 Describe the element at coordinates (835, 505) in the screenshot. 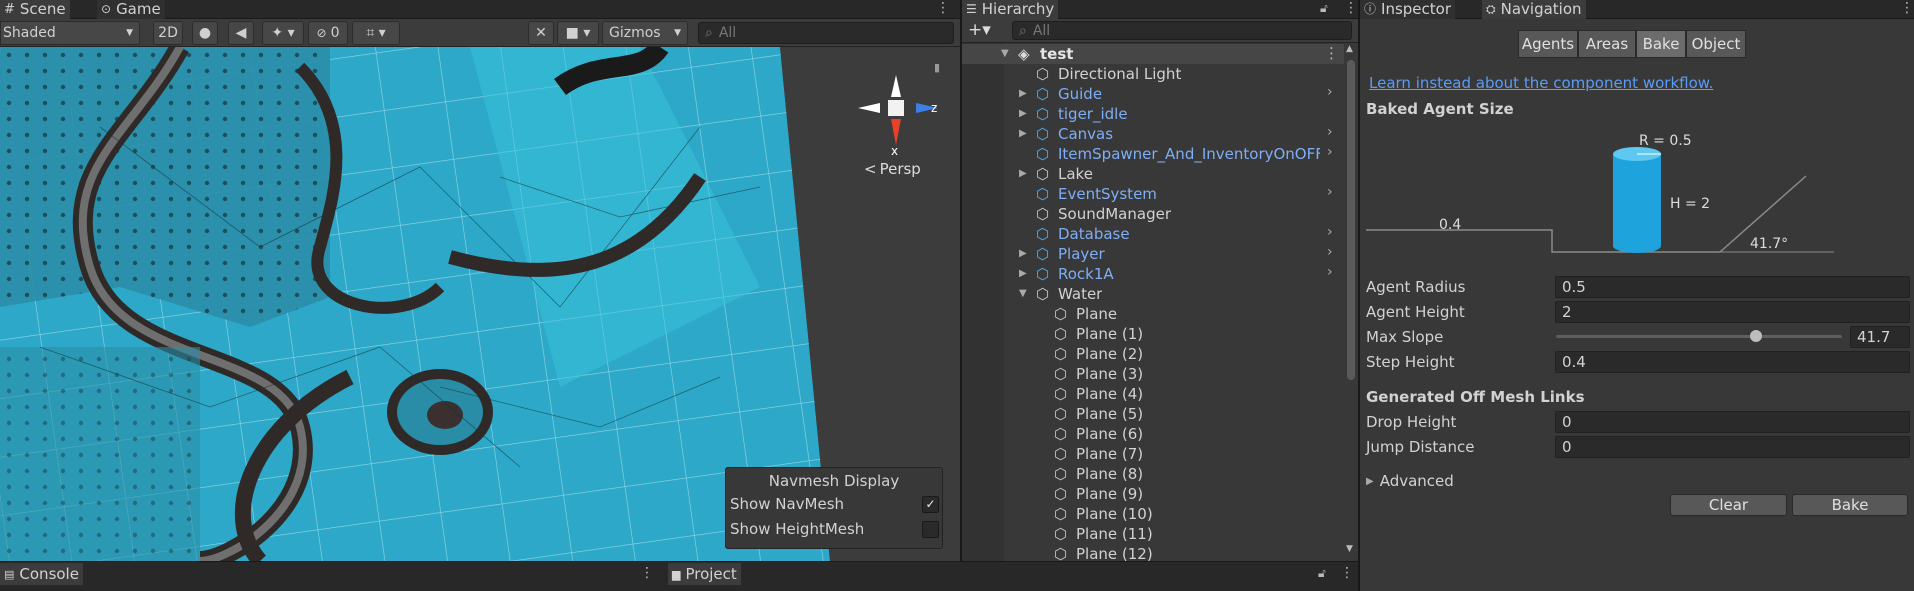

I see `show-navmesh-row: Show NavMesh ✓` at that location.